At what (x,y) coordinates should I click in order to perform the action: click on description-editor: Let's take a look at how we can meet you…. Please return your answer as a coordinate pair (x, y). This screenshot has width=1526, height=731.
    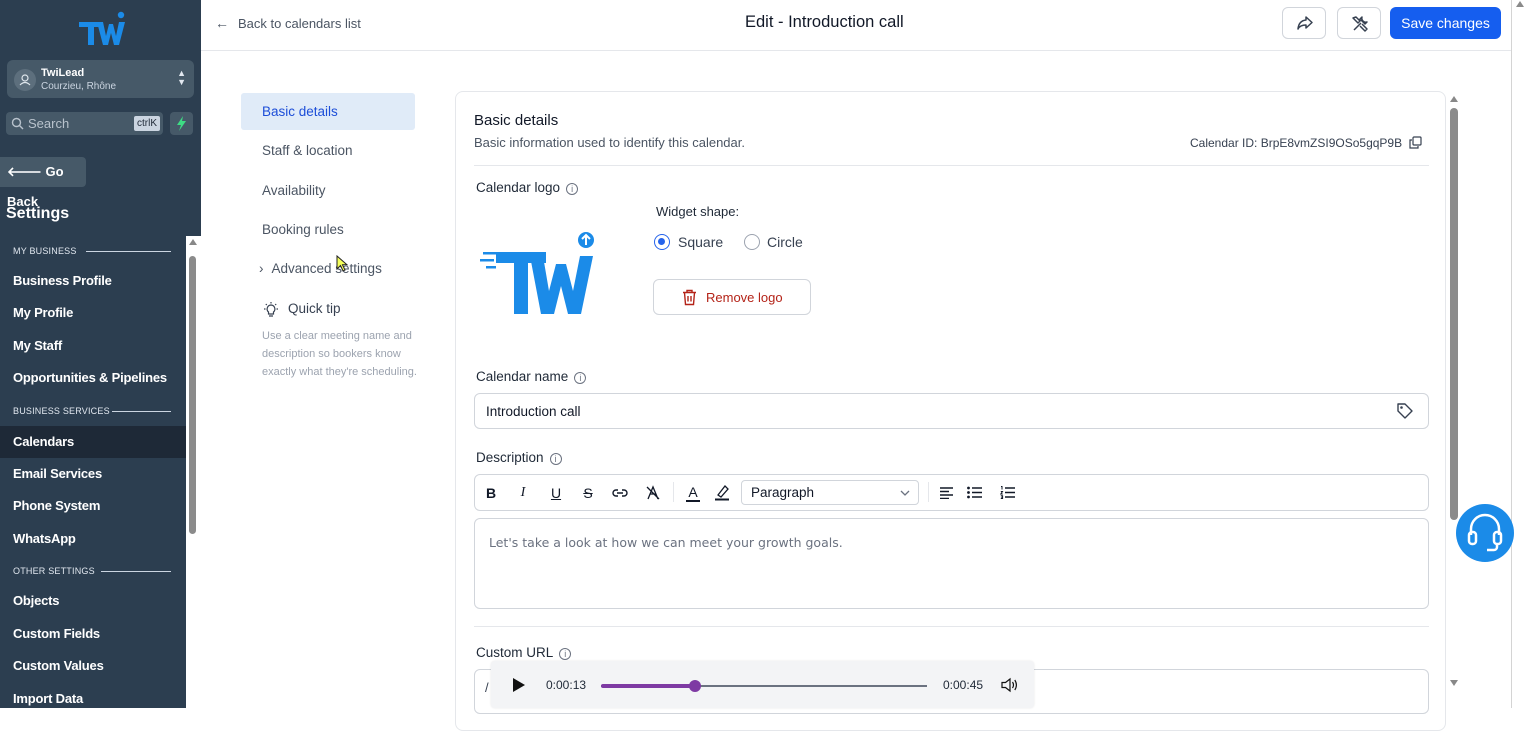
    Looking at the image, I should click on (951, 563).